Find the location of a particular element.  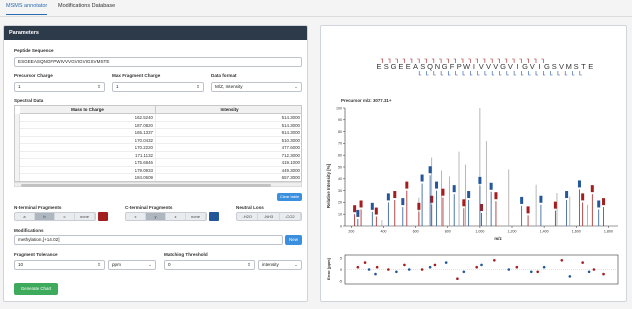

neutral-option-h2o: -H2O is located at coordinates (248, 216).